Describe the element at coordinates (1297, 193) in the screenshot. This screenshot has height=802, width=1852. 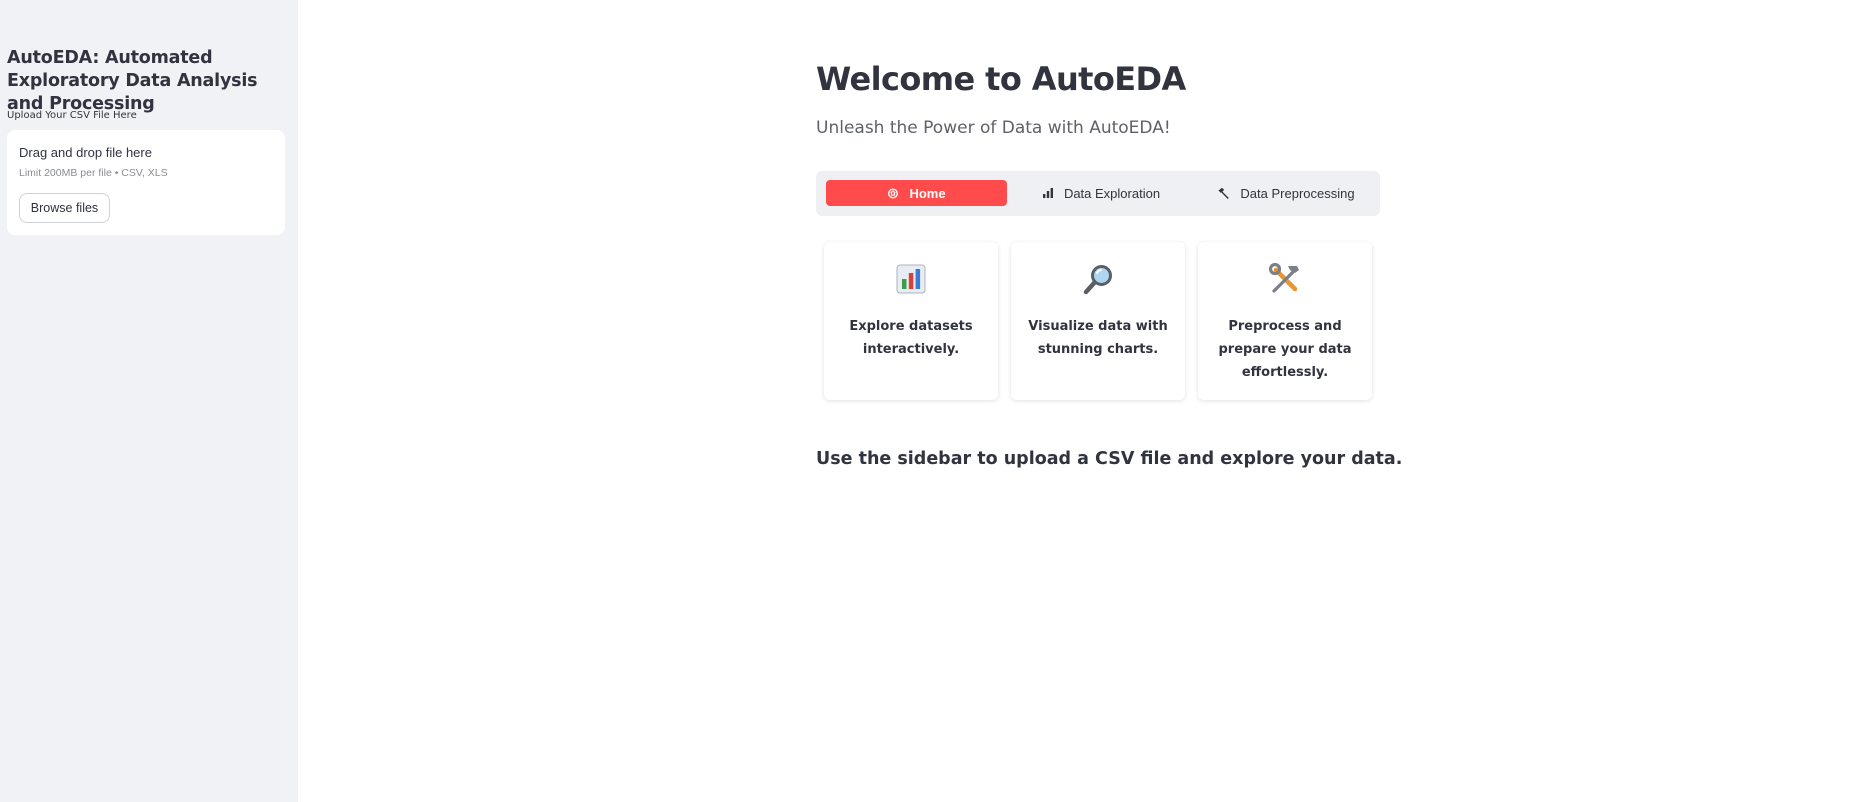
I see `tab-data-preprocessing-label: Data Preprocessing` at that location.